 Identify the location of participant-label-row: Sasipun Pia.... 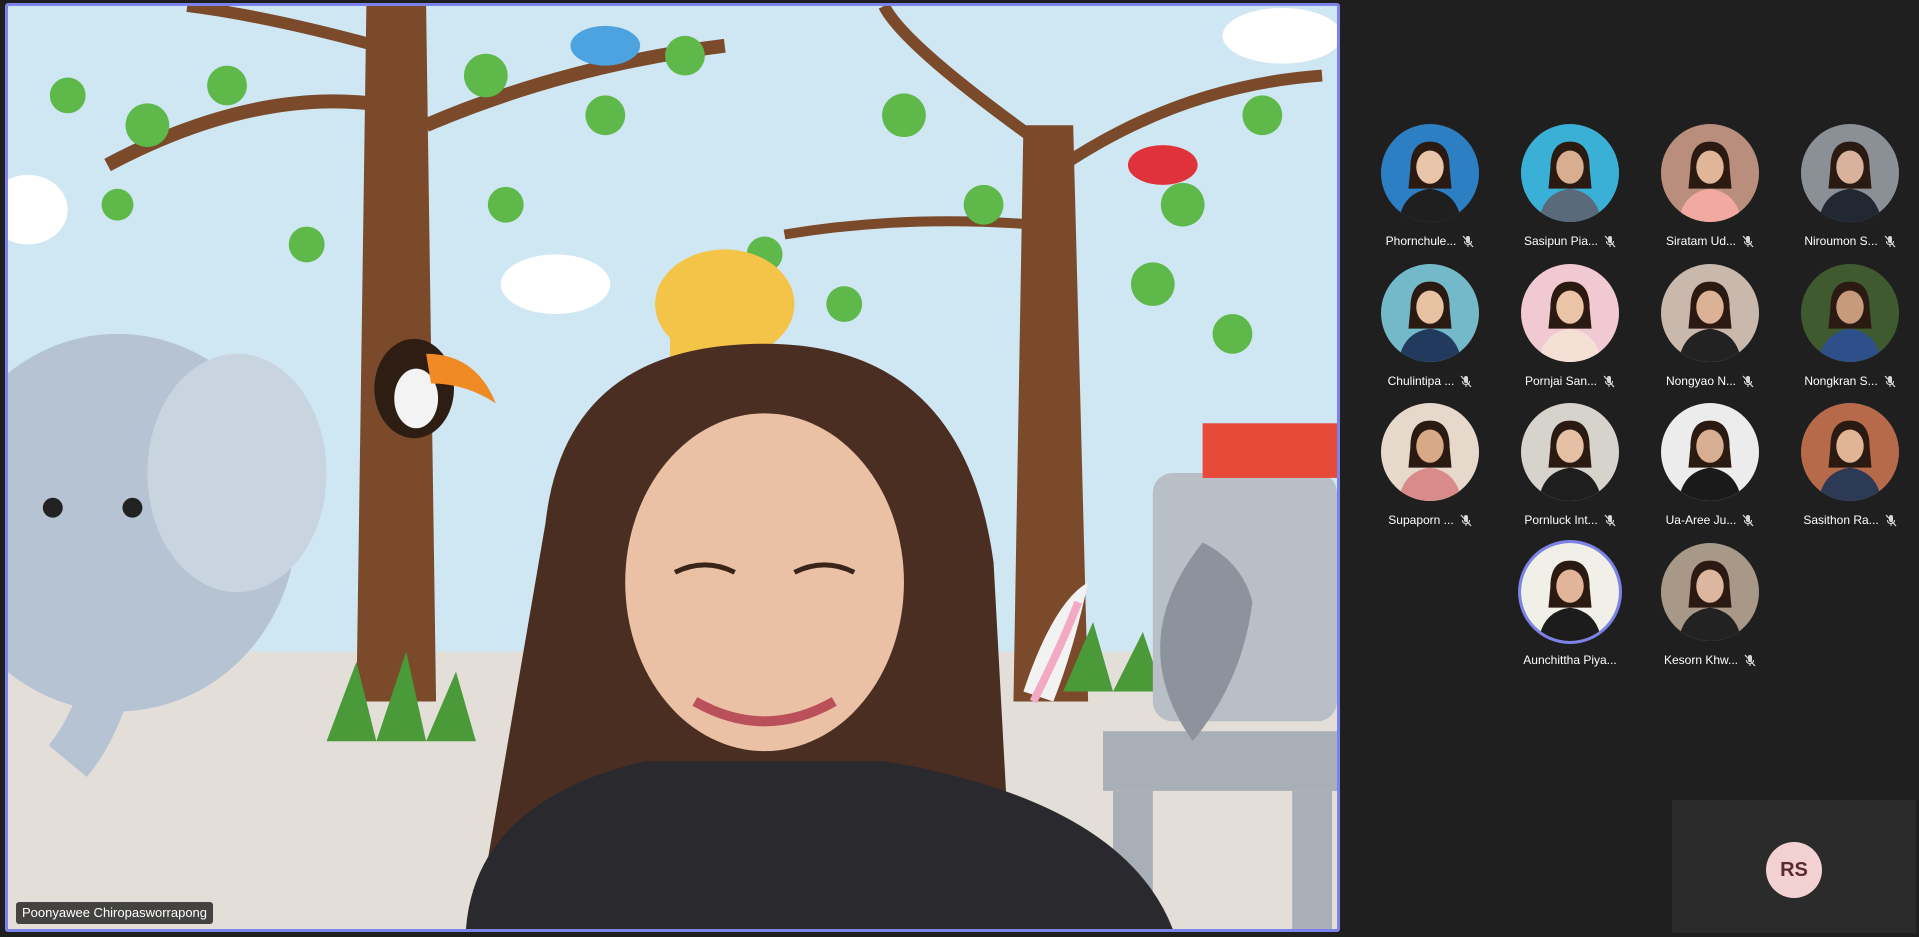
(1570, 241).